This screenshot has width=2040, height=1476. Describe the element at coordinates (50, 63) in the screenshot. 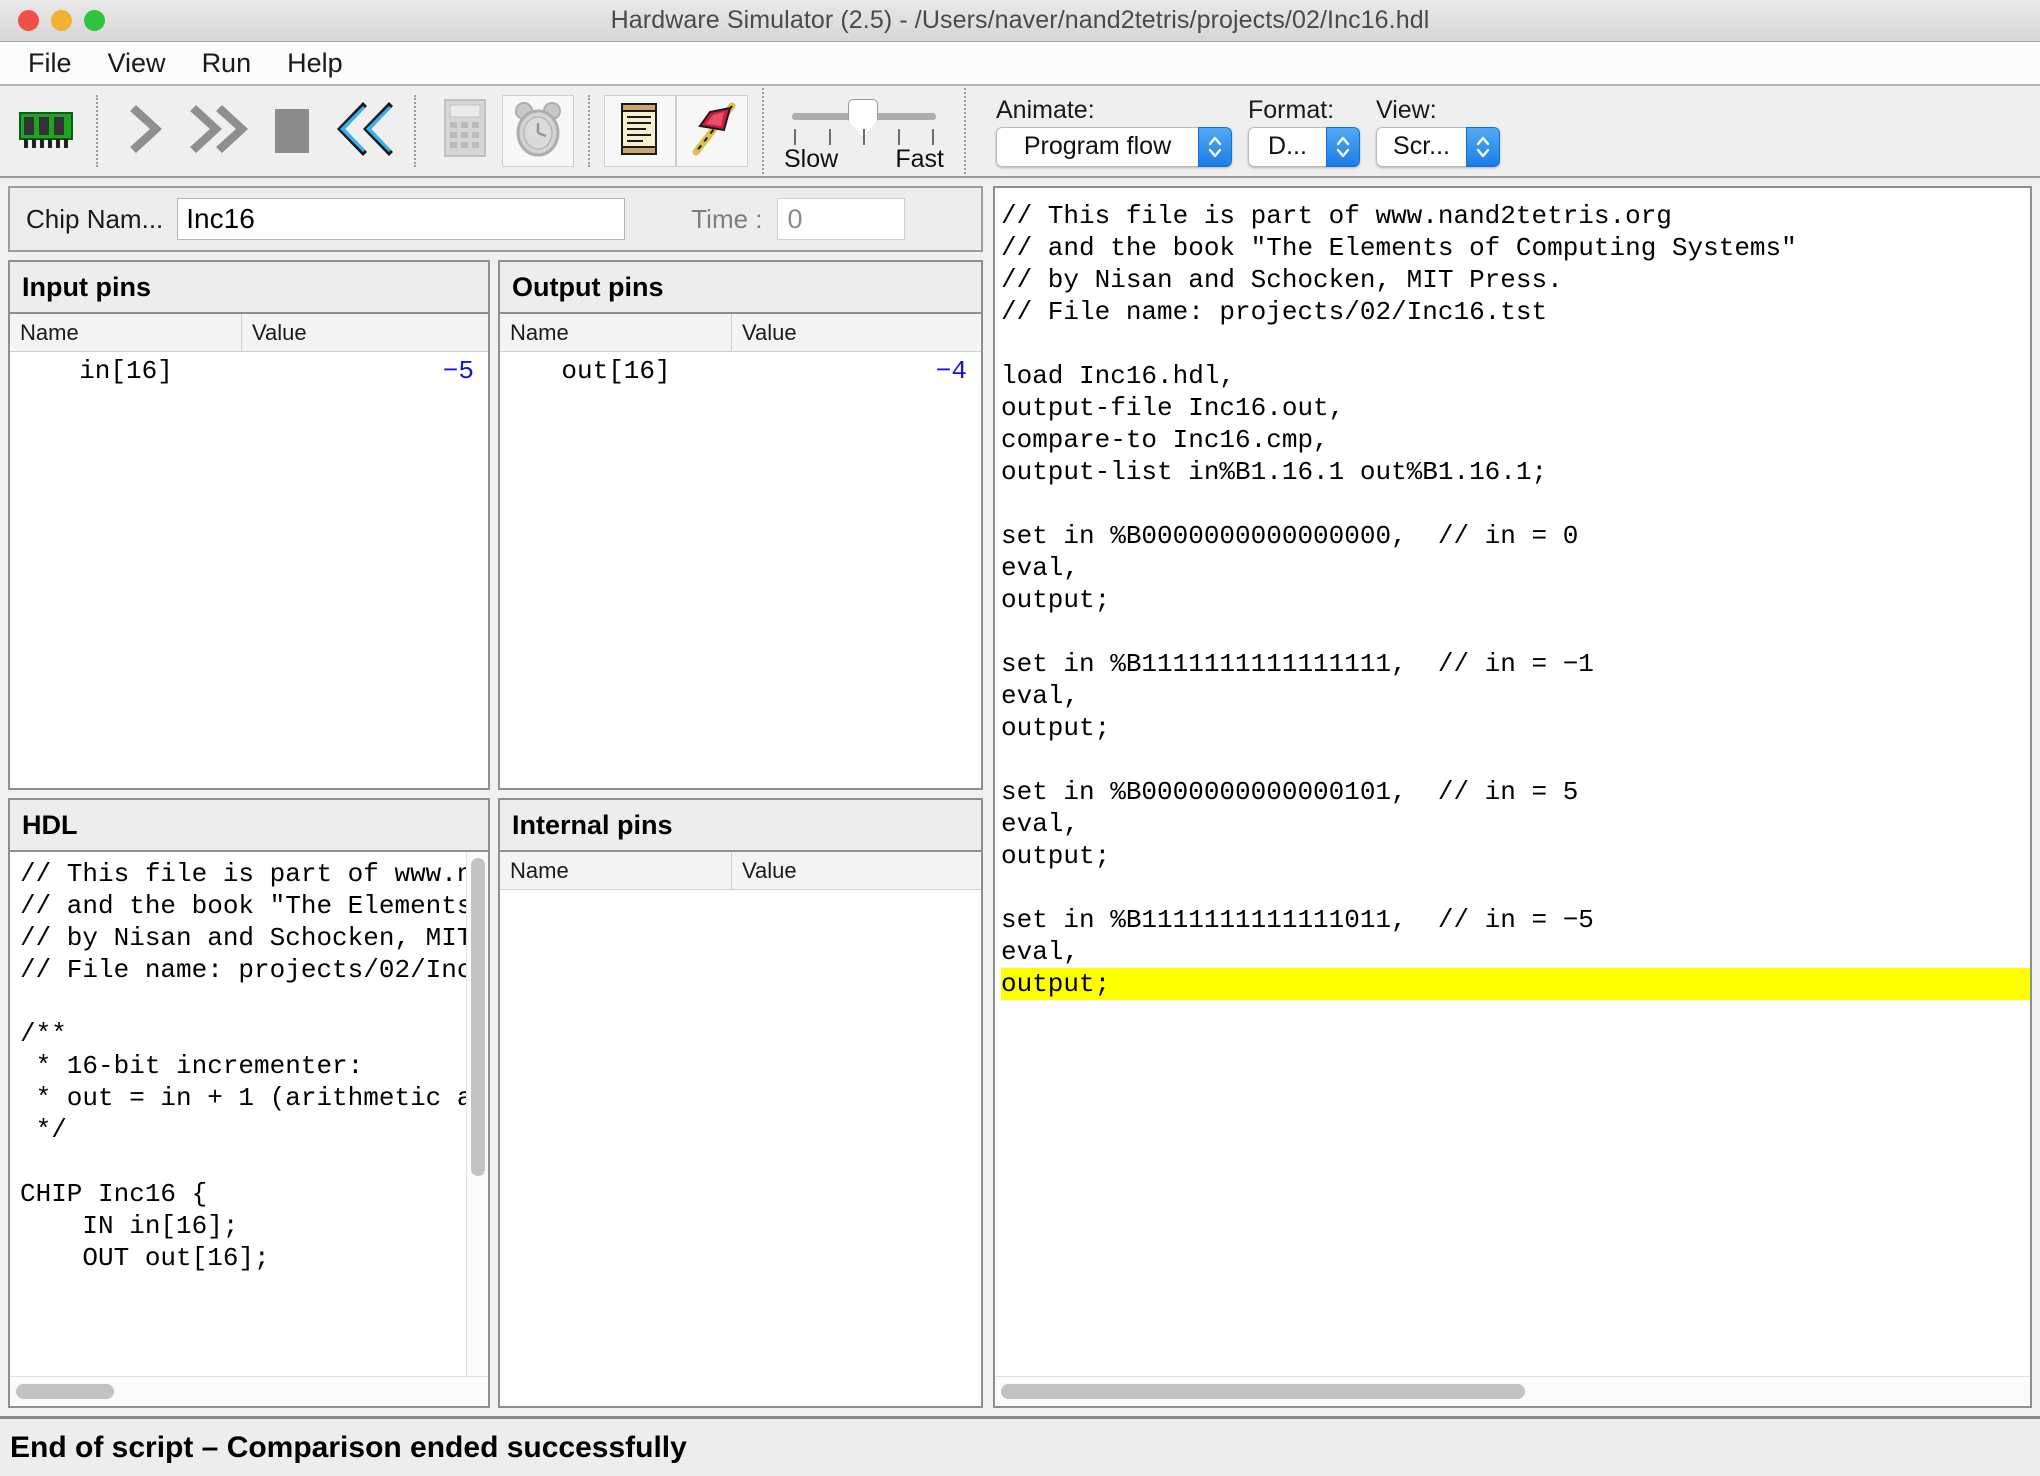

I see `menu-file: File` at that location.